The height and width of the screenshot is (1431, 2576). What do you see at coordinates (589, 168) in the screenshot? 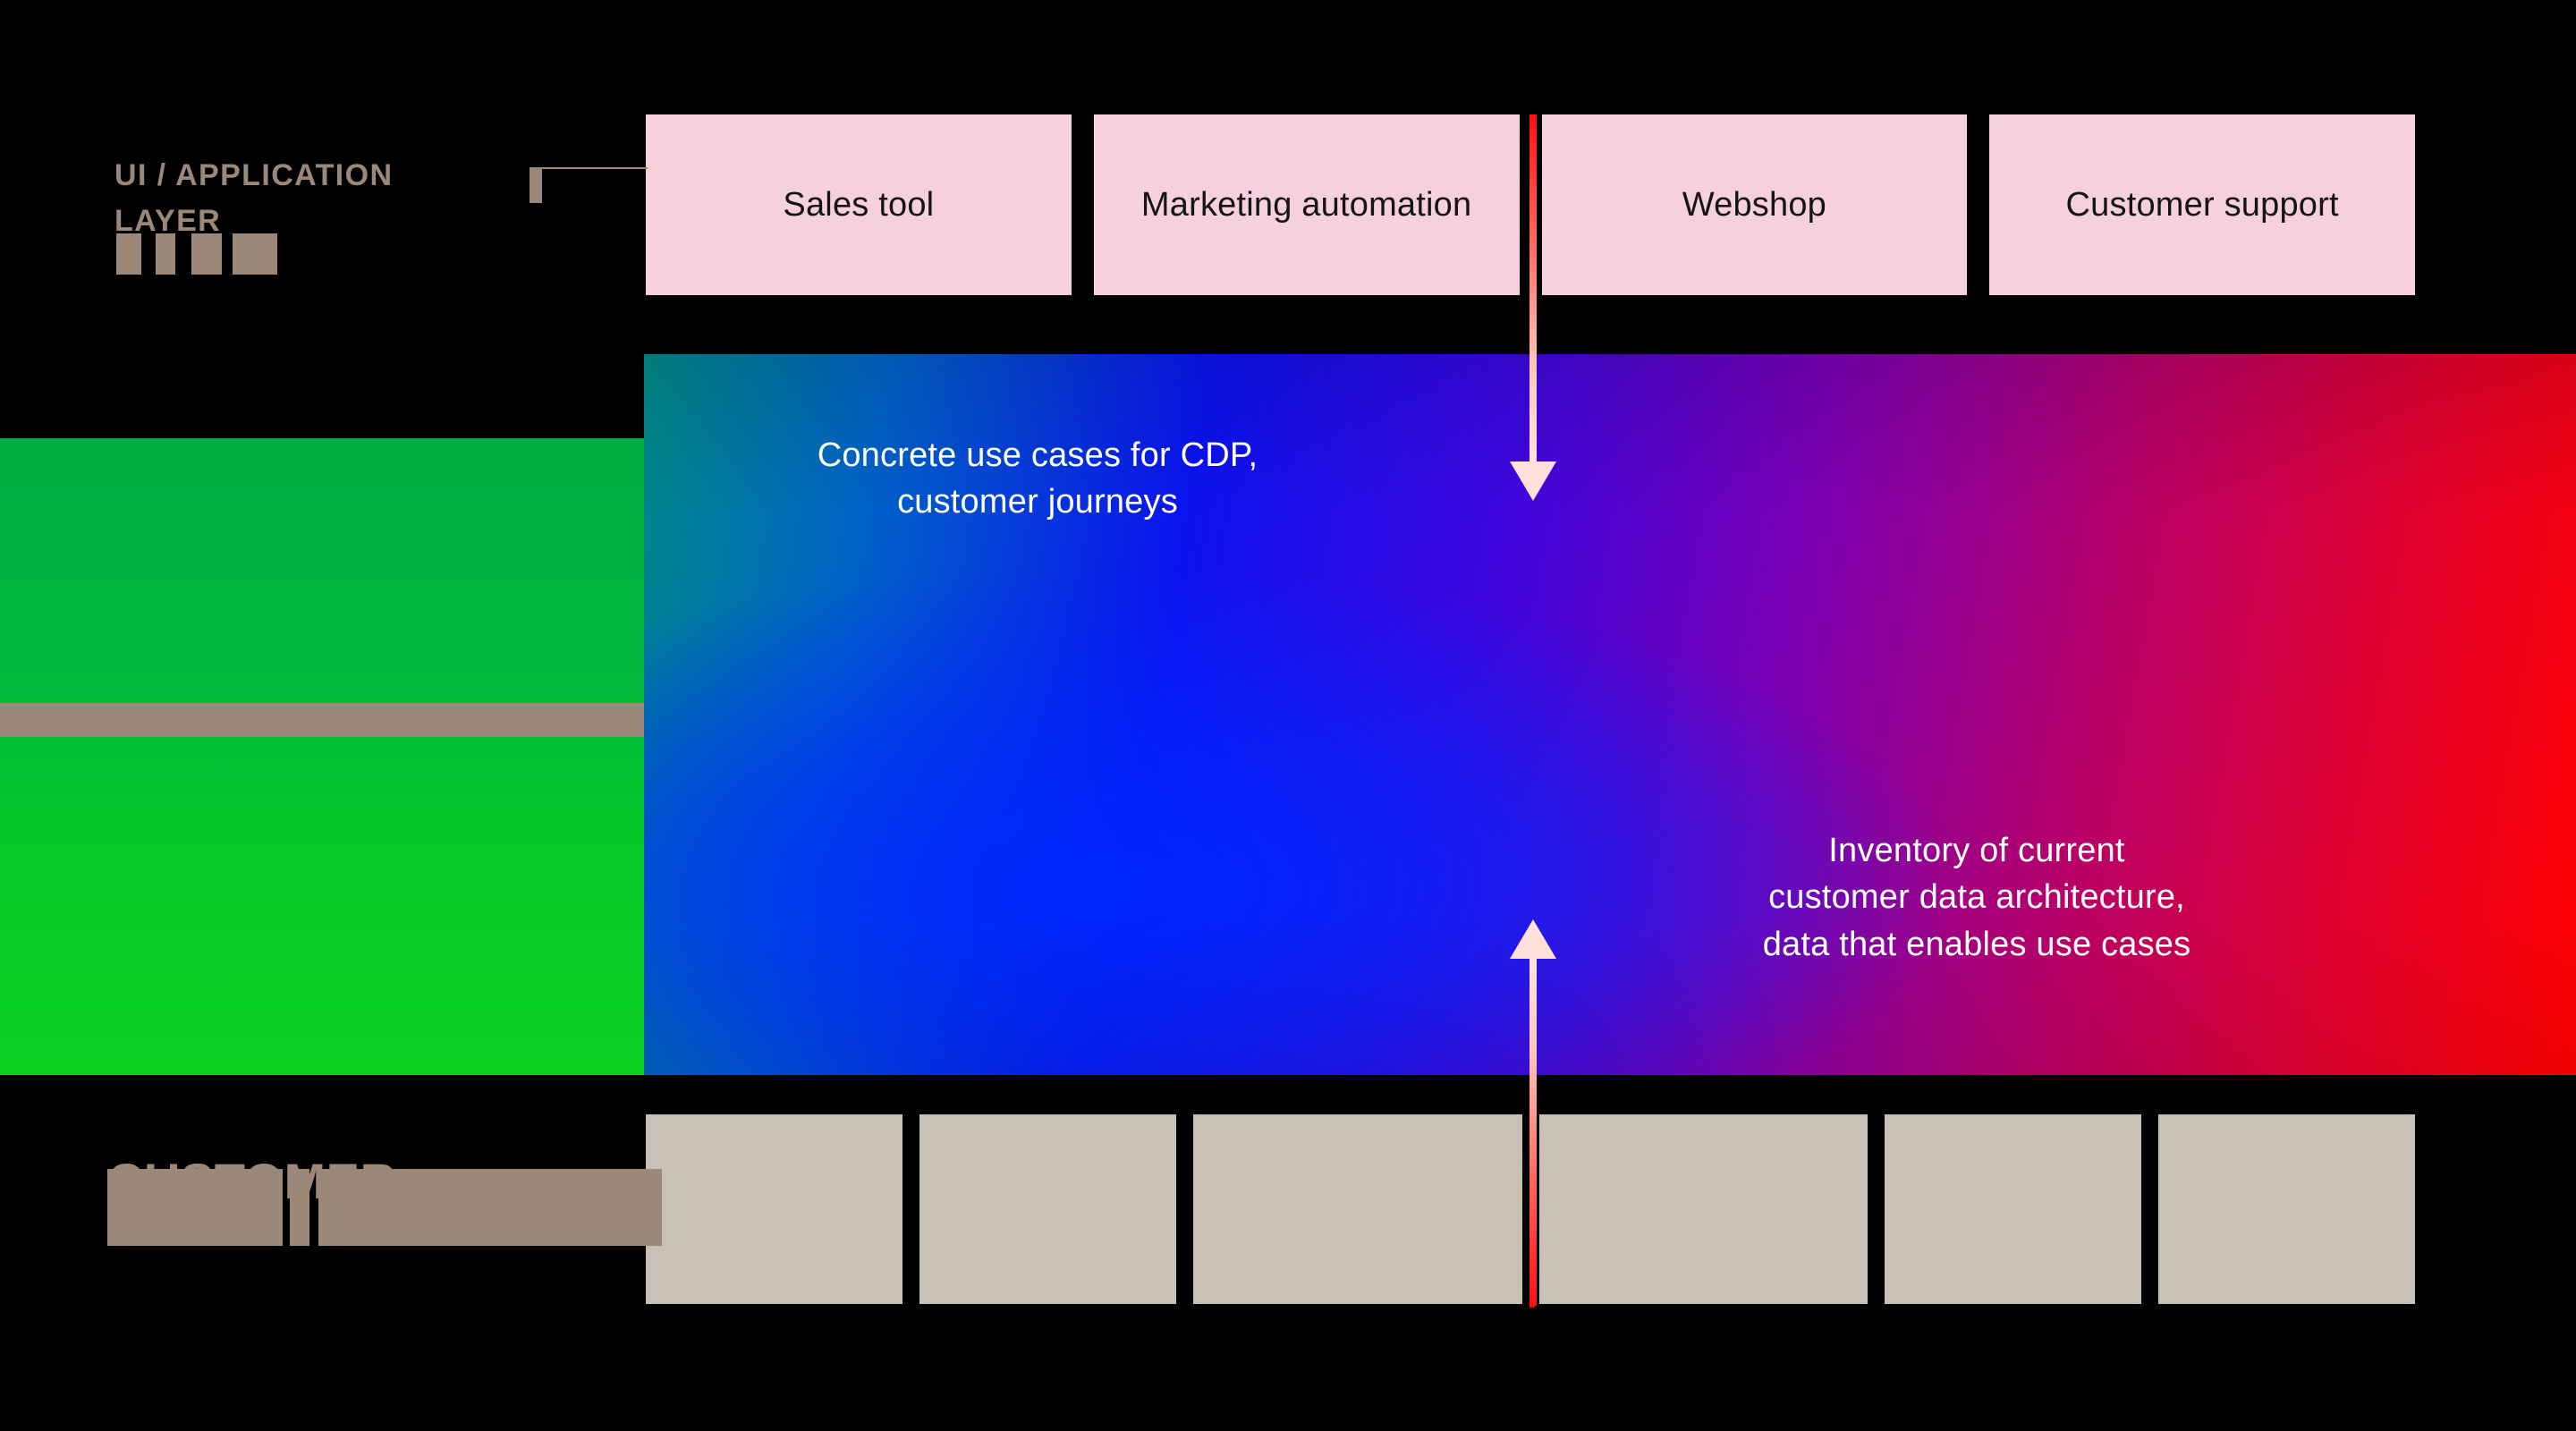
I see `label-connector-line` at bounding box center [589, 168].